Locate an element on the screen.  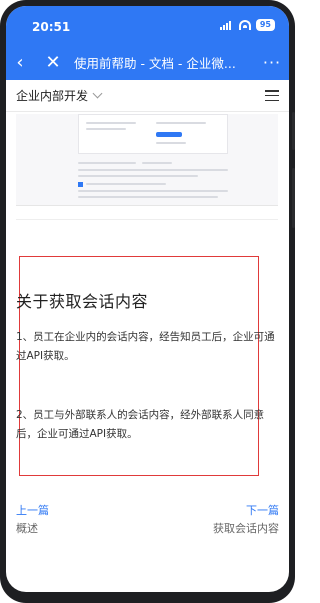
close-icon: ✕ is located at coordinates (53, 62).